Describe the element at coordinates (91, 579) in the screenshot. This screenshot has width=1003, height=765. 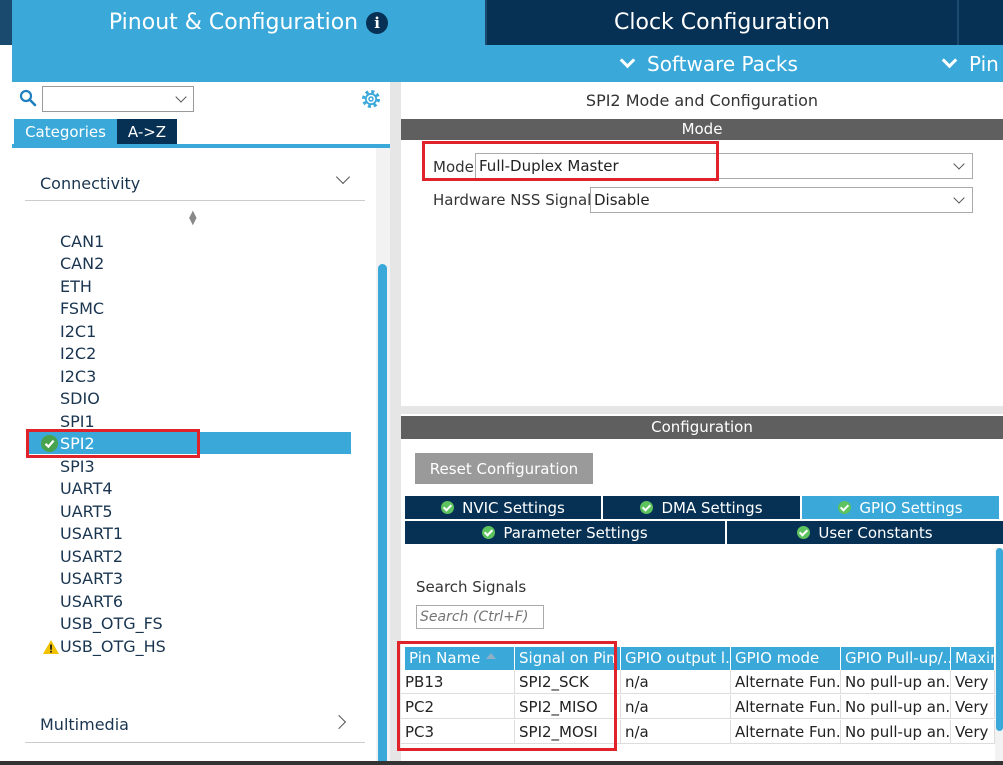
I see `peripheral-item-usart3: USART3` at that location.